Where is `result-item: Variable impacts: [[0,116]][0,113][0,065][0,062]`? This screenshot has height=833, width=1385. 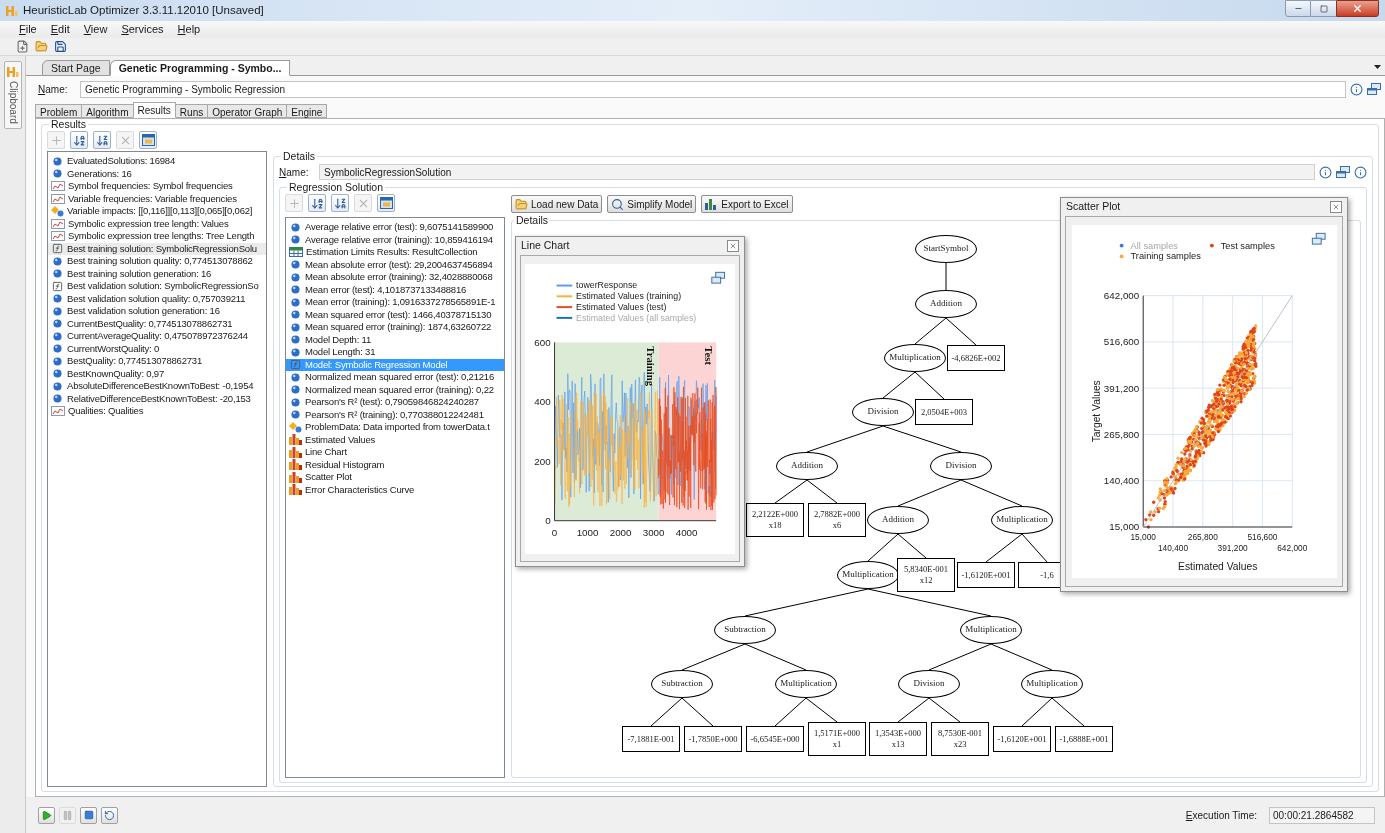 result-item: Variable impacts: [[0,116]][0,113][0,065][0,062] is located at coordinates (157, 211).